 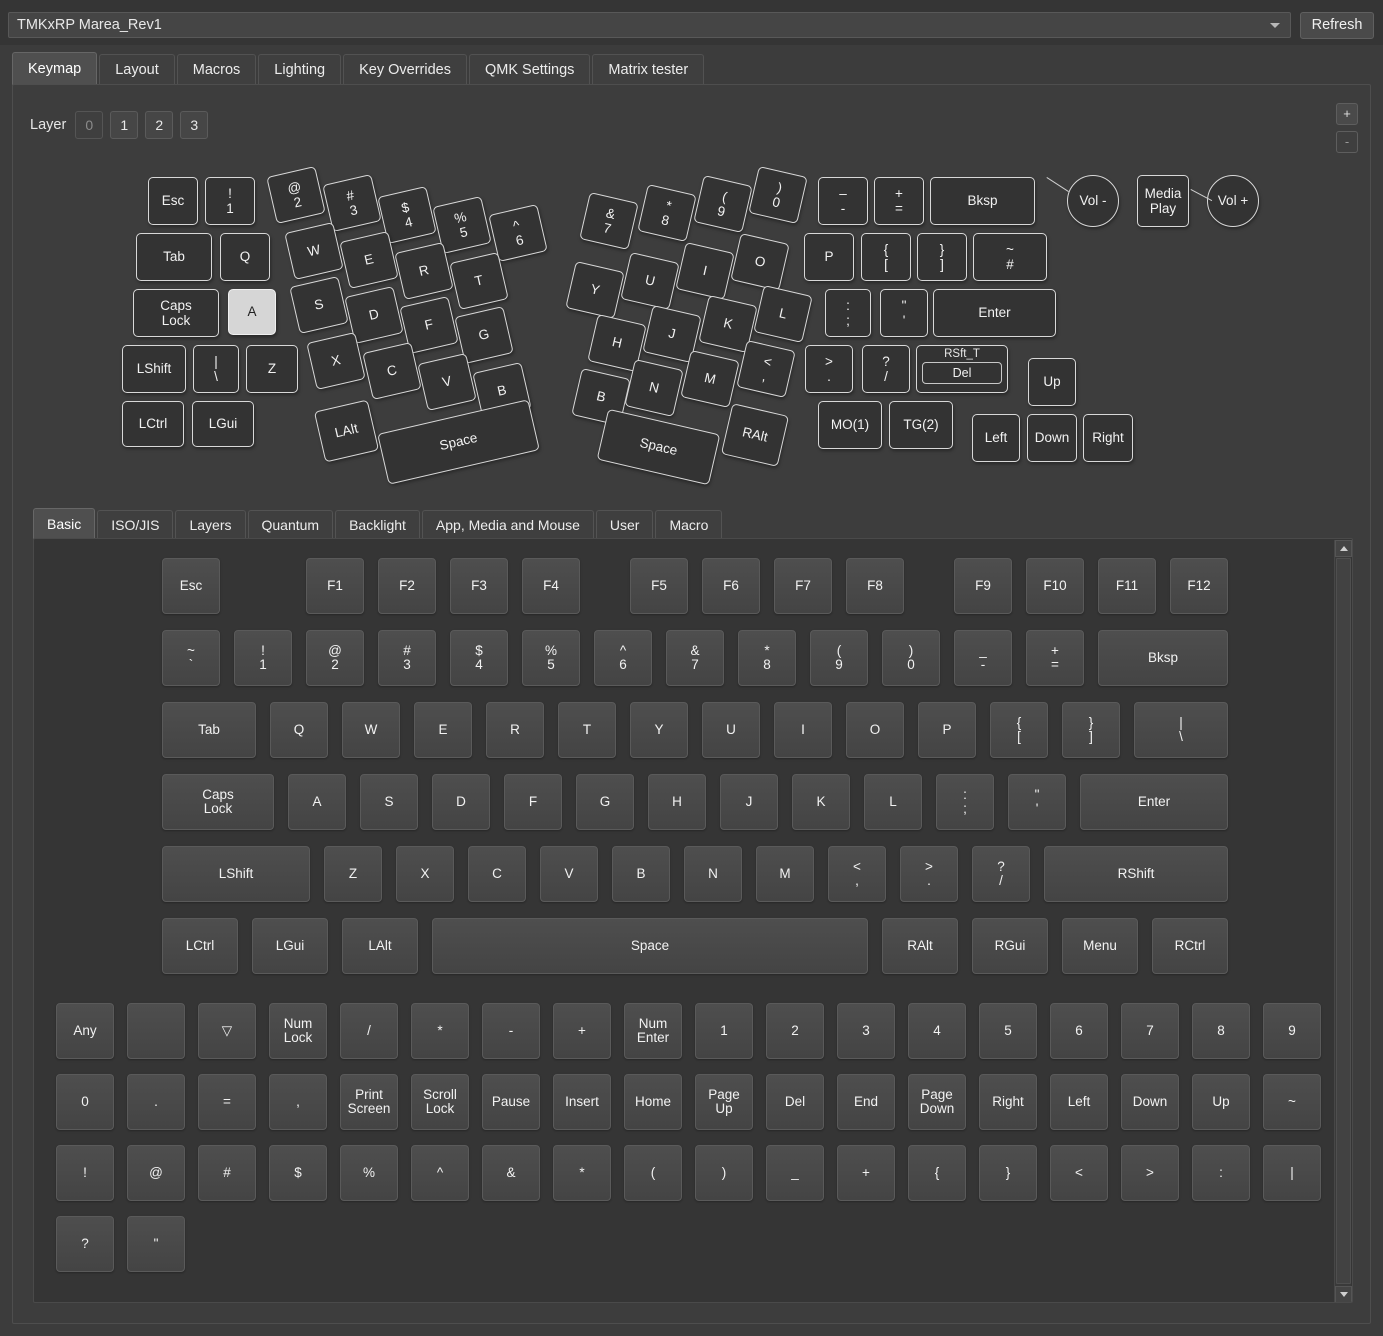 What do you see at coordinates (405, 69) in the screenshot?
I see `tab-key-overrides: Key Overrides` at bounding box center [405, 69].